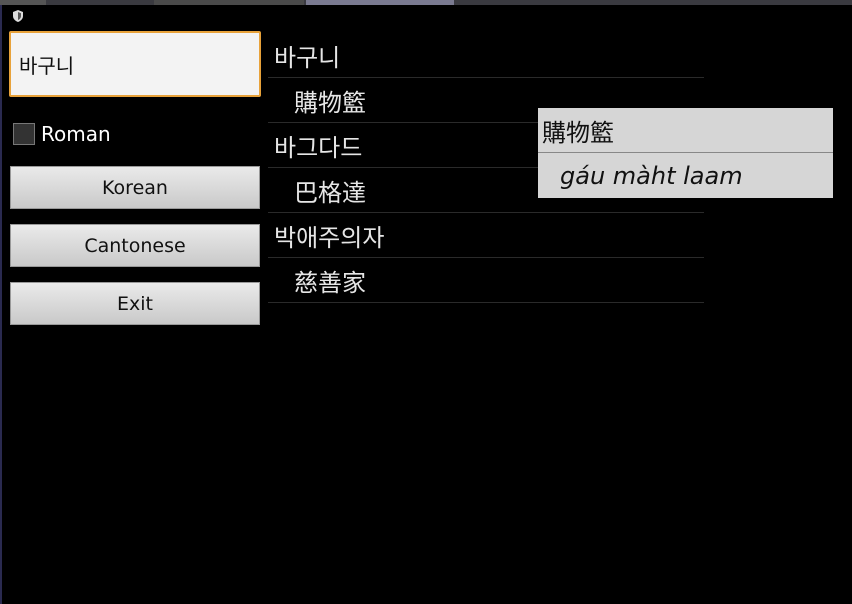  I want to click on cantonese-button: Cantonese, so click(135, 245).